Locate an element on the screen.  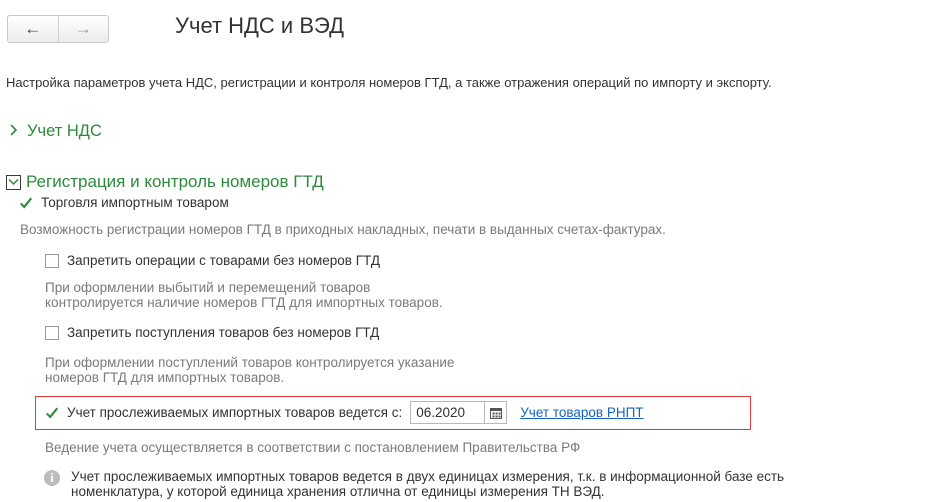
arrow-left-icon: ← is located at coordinates (33, 28).